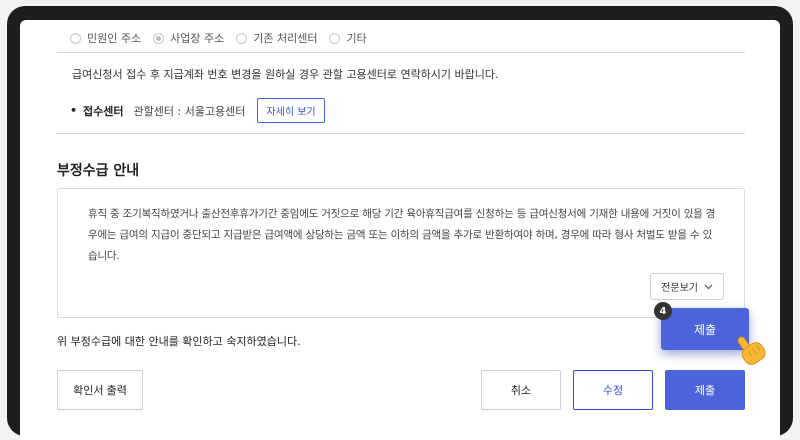 The height and width of the screenshot is (440, 800). I want to click on pointing-hand-icon, so click(751, 350).